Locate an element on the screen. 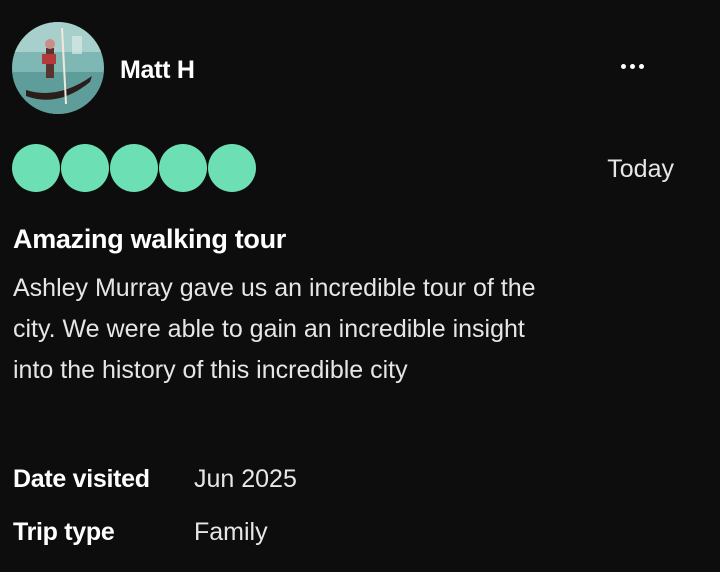 The height and width of the screenshot is (572, 720). gondola-photo-icon is located at coordinates (58, 68).